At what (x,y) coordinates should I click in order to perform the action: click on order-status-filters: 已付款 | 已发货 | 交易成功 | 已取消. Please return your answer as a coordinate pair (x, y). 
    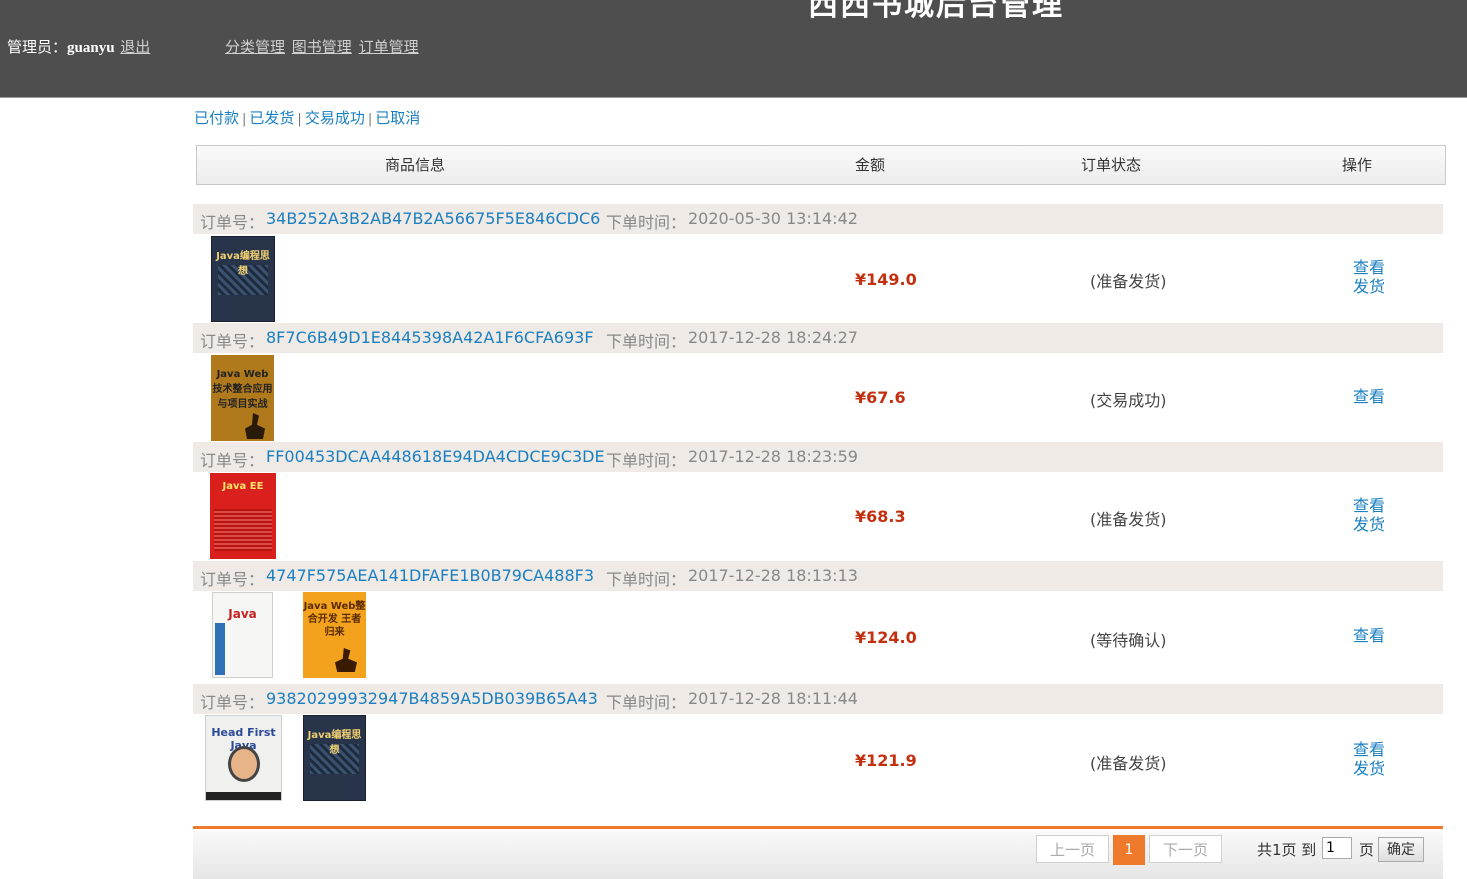
    Looking at the image, I should click on (307, 117).